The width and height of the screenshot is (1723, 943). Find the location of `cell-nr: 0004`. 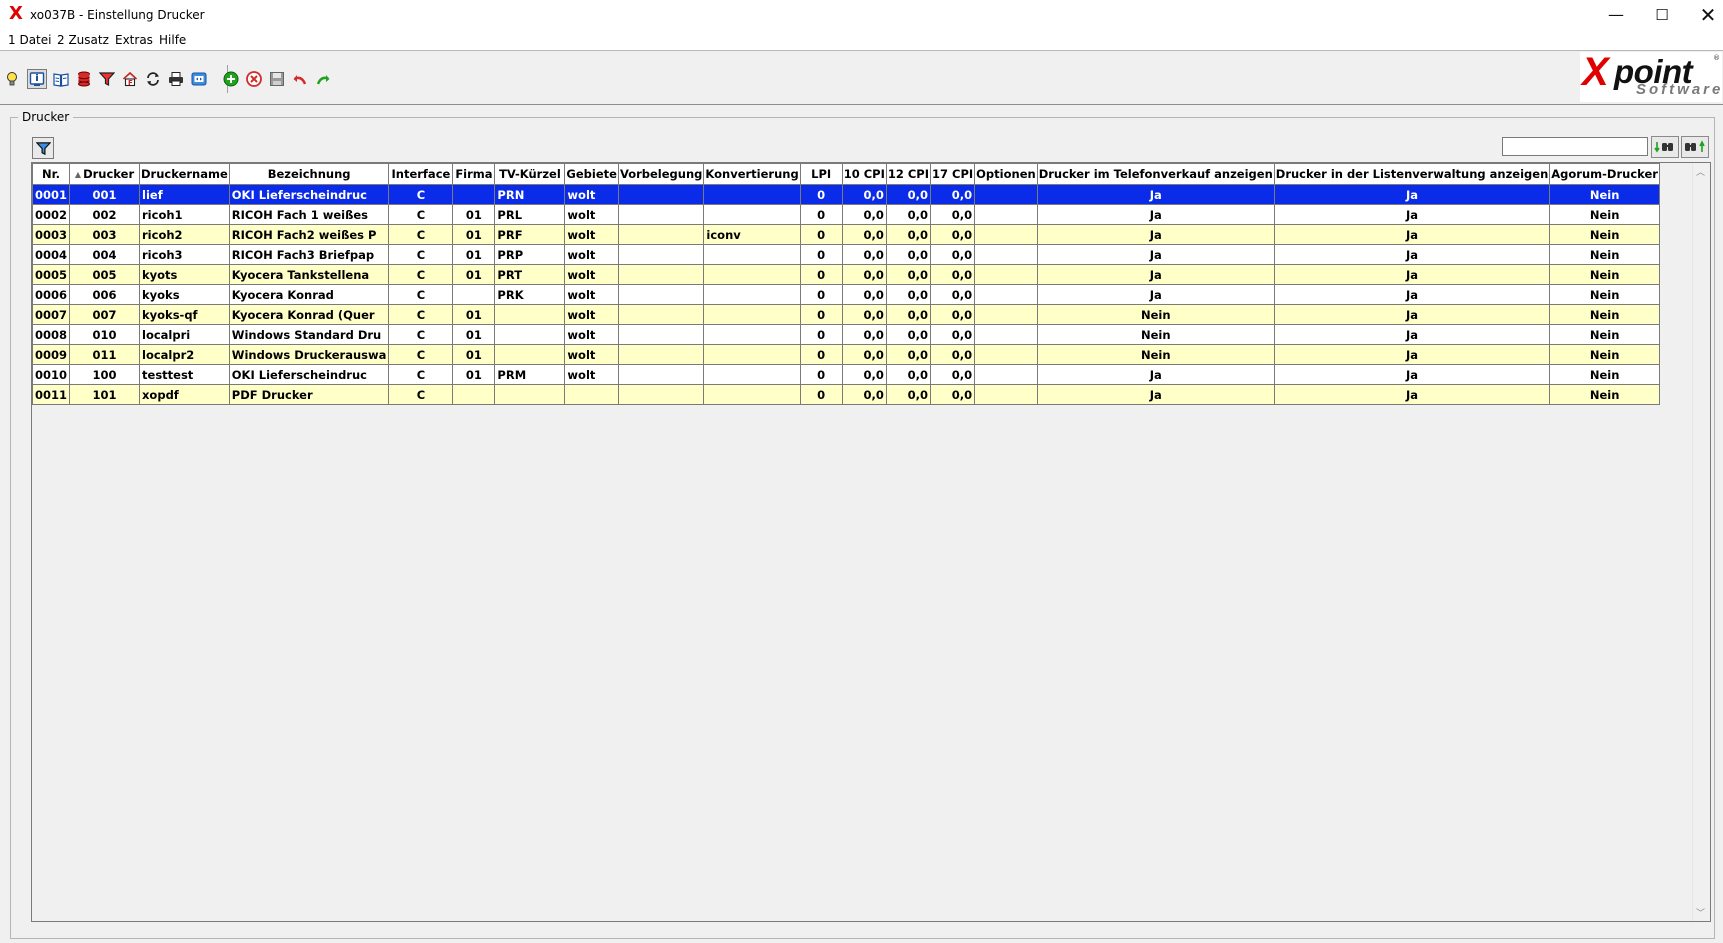

cell-nr: 0004 is located at coordinates (51, 254).